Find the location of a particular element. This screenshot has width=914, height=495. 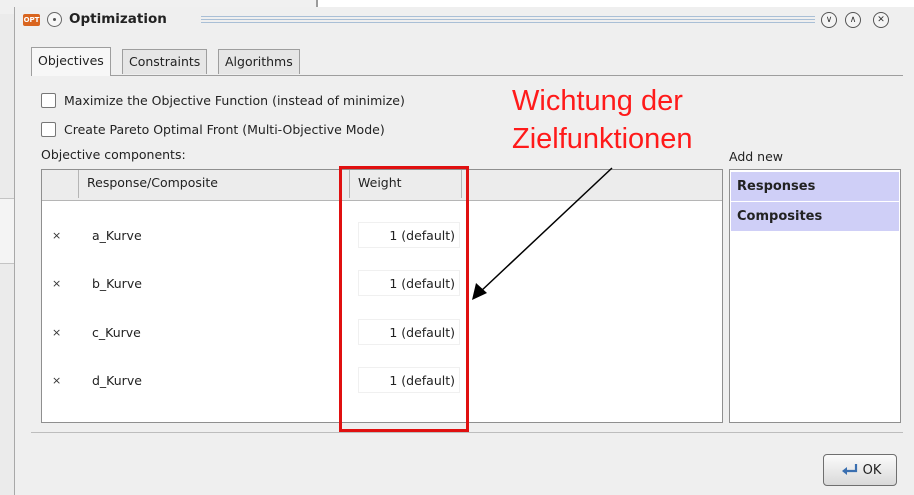

column-header-delete is located at coordinates (60, 184).